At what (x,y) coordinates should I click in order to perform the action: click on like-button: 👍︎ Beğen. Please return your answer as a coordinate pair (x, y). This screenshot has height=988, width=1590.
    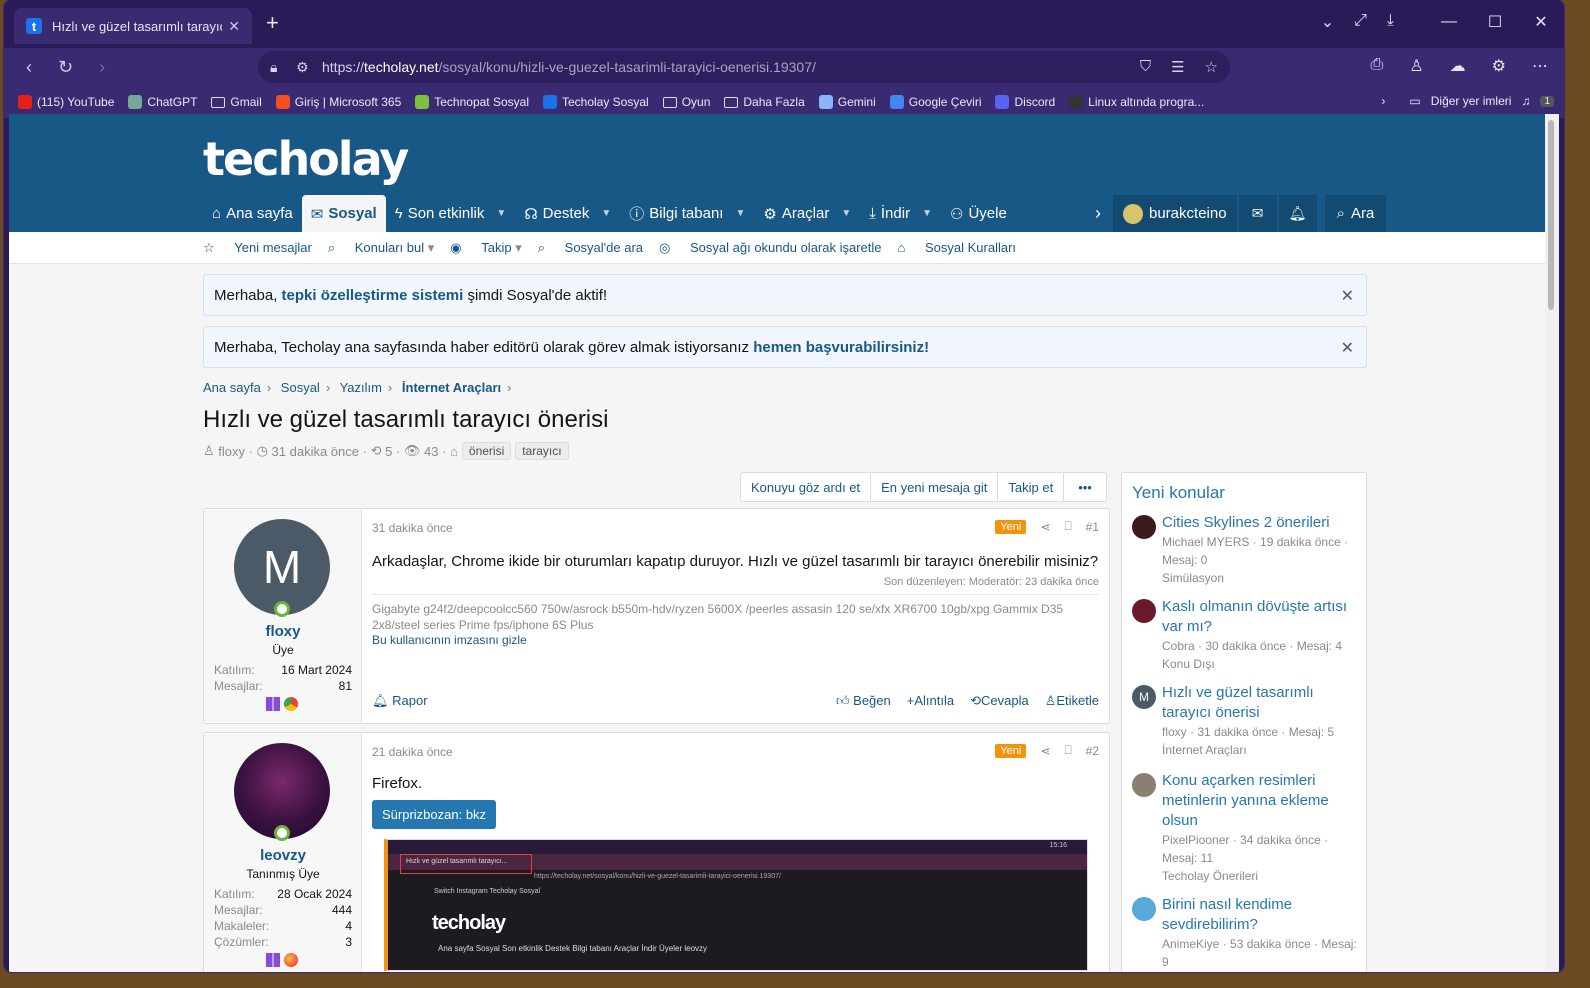
    Looking at the image, I should click on (863, 701).